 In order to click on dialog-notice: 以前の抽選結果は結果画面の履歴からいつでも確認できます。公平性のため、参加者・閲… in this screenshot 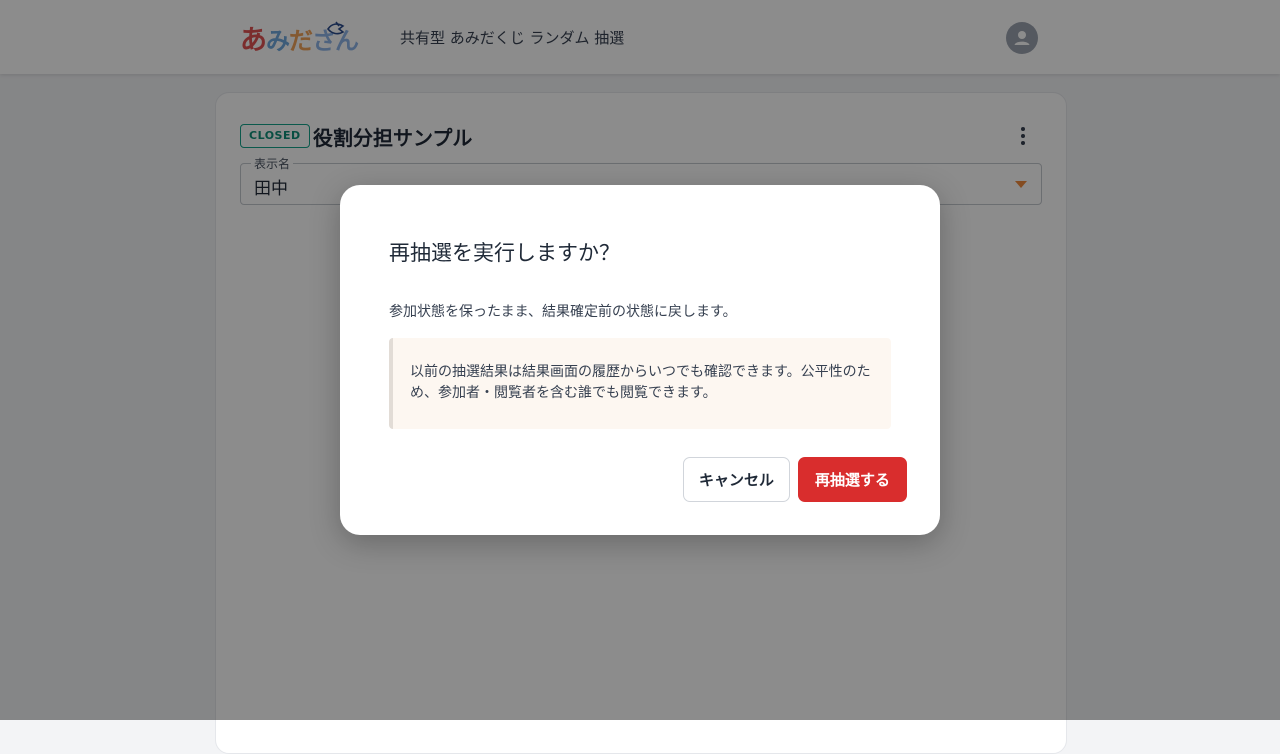, I will do `click(640, 383)`.